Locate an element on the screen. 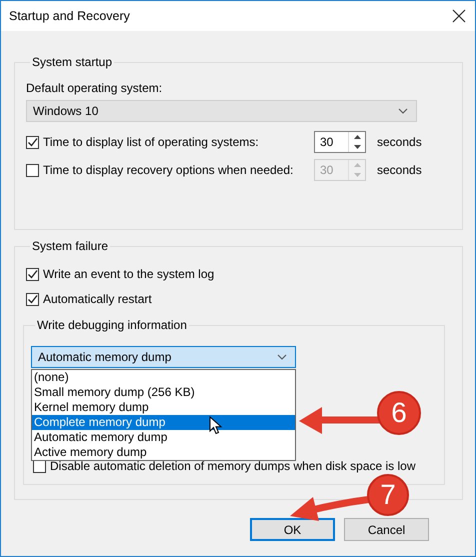  dropdown-option: (none) is located at coordinates (163, 377).